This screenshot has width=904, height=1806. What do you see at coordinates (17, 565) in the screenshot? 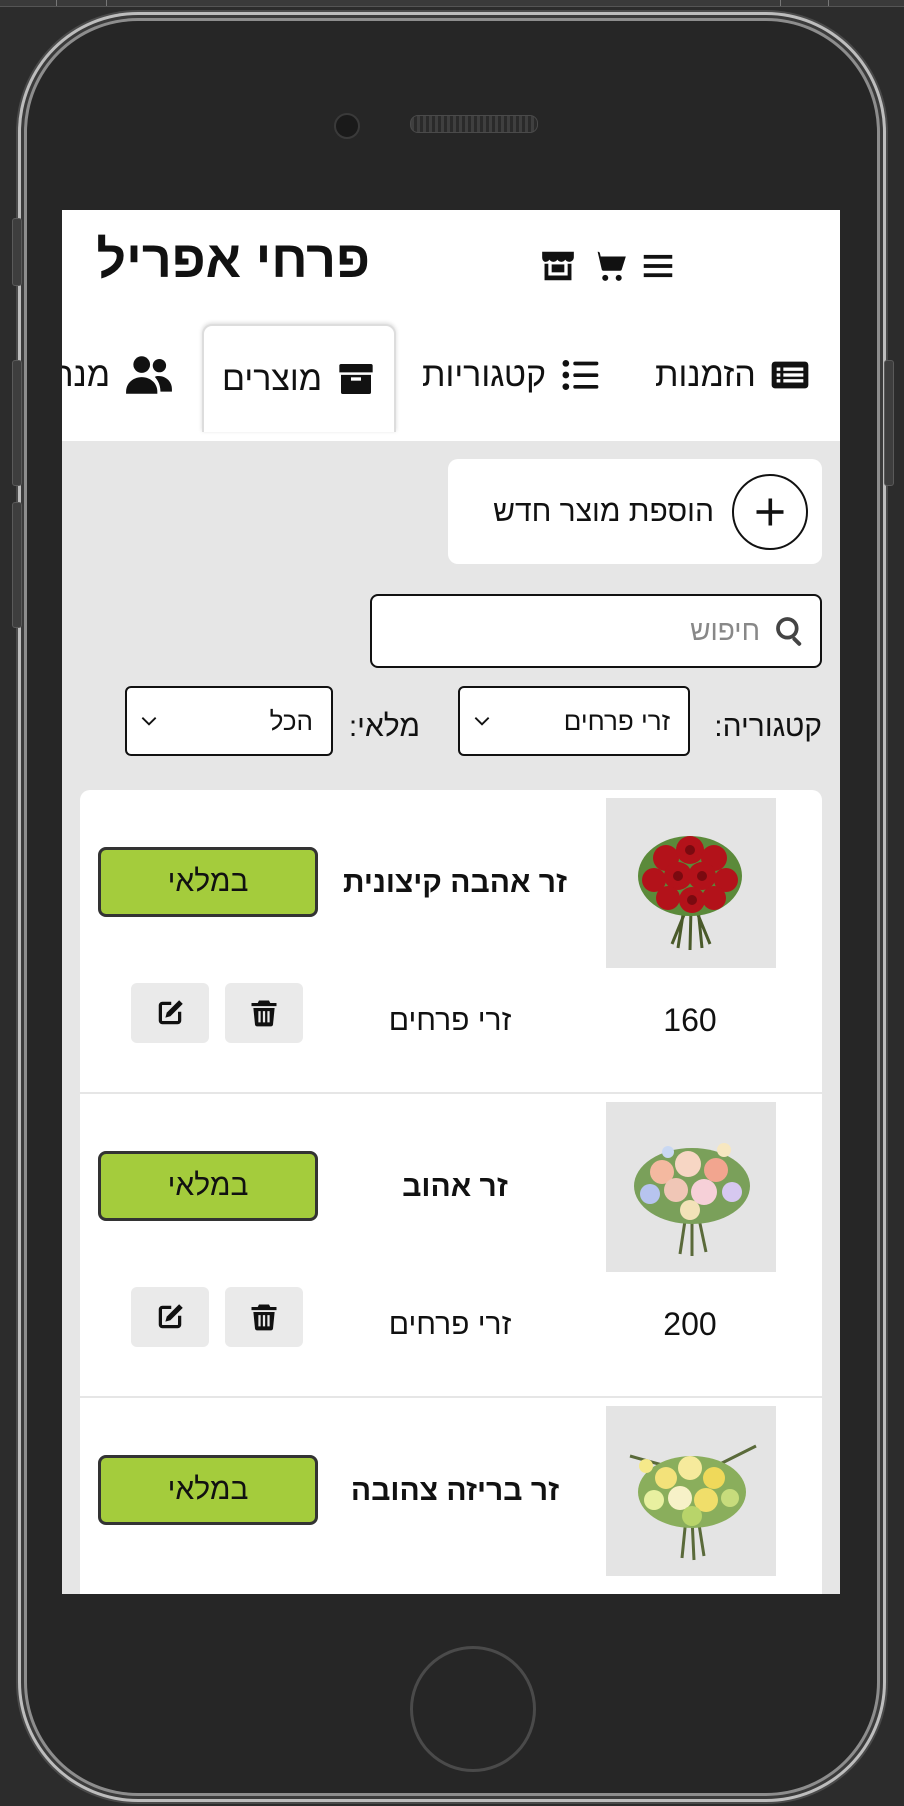
I see `volume-down-button` at bounding box center [17, 565].